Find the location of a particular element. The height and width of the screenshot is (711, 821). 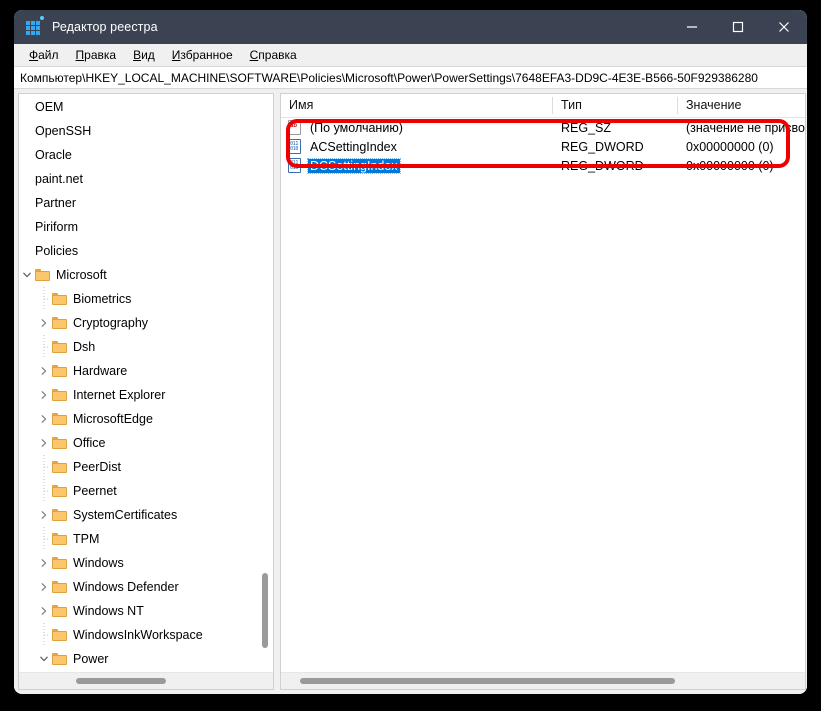

tree-hscroll-thumb is located at coordinates (121, 681).